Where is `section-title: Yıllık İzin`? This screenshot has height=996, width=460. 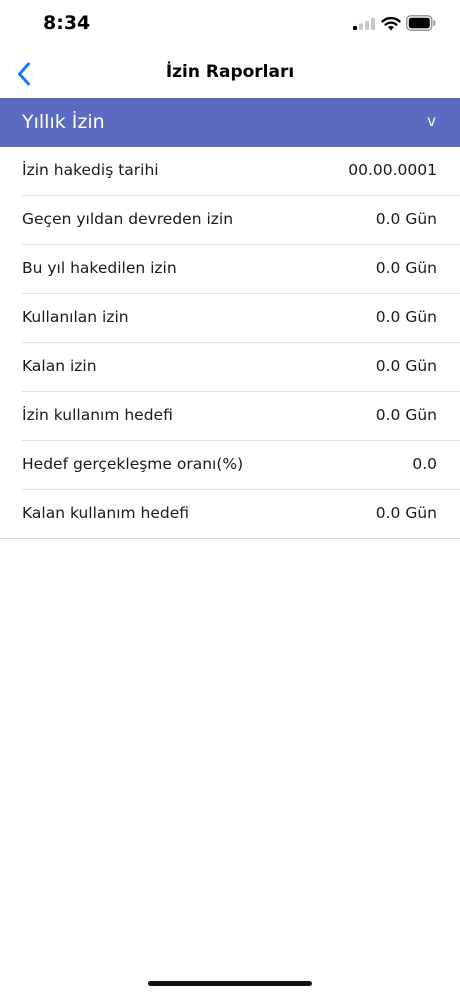
section-title: Yıllık İzin is located at coordinates (63, 122).